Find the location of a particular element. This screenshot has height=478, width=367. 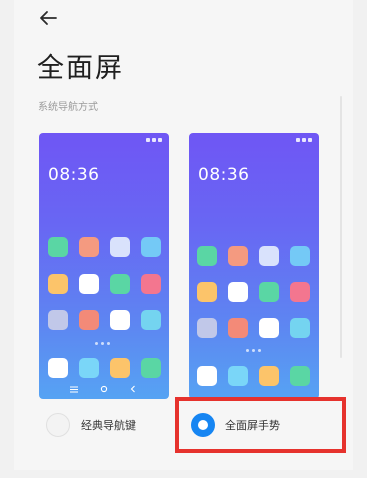

arrow-left-icon is located at coordinates (48, 18).